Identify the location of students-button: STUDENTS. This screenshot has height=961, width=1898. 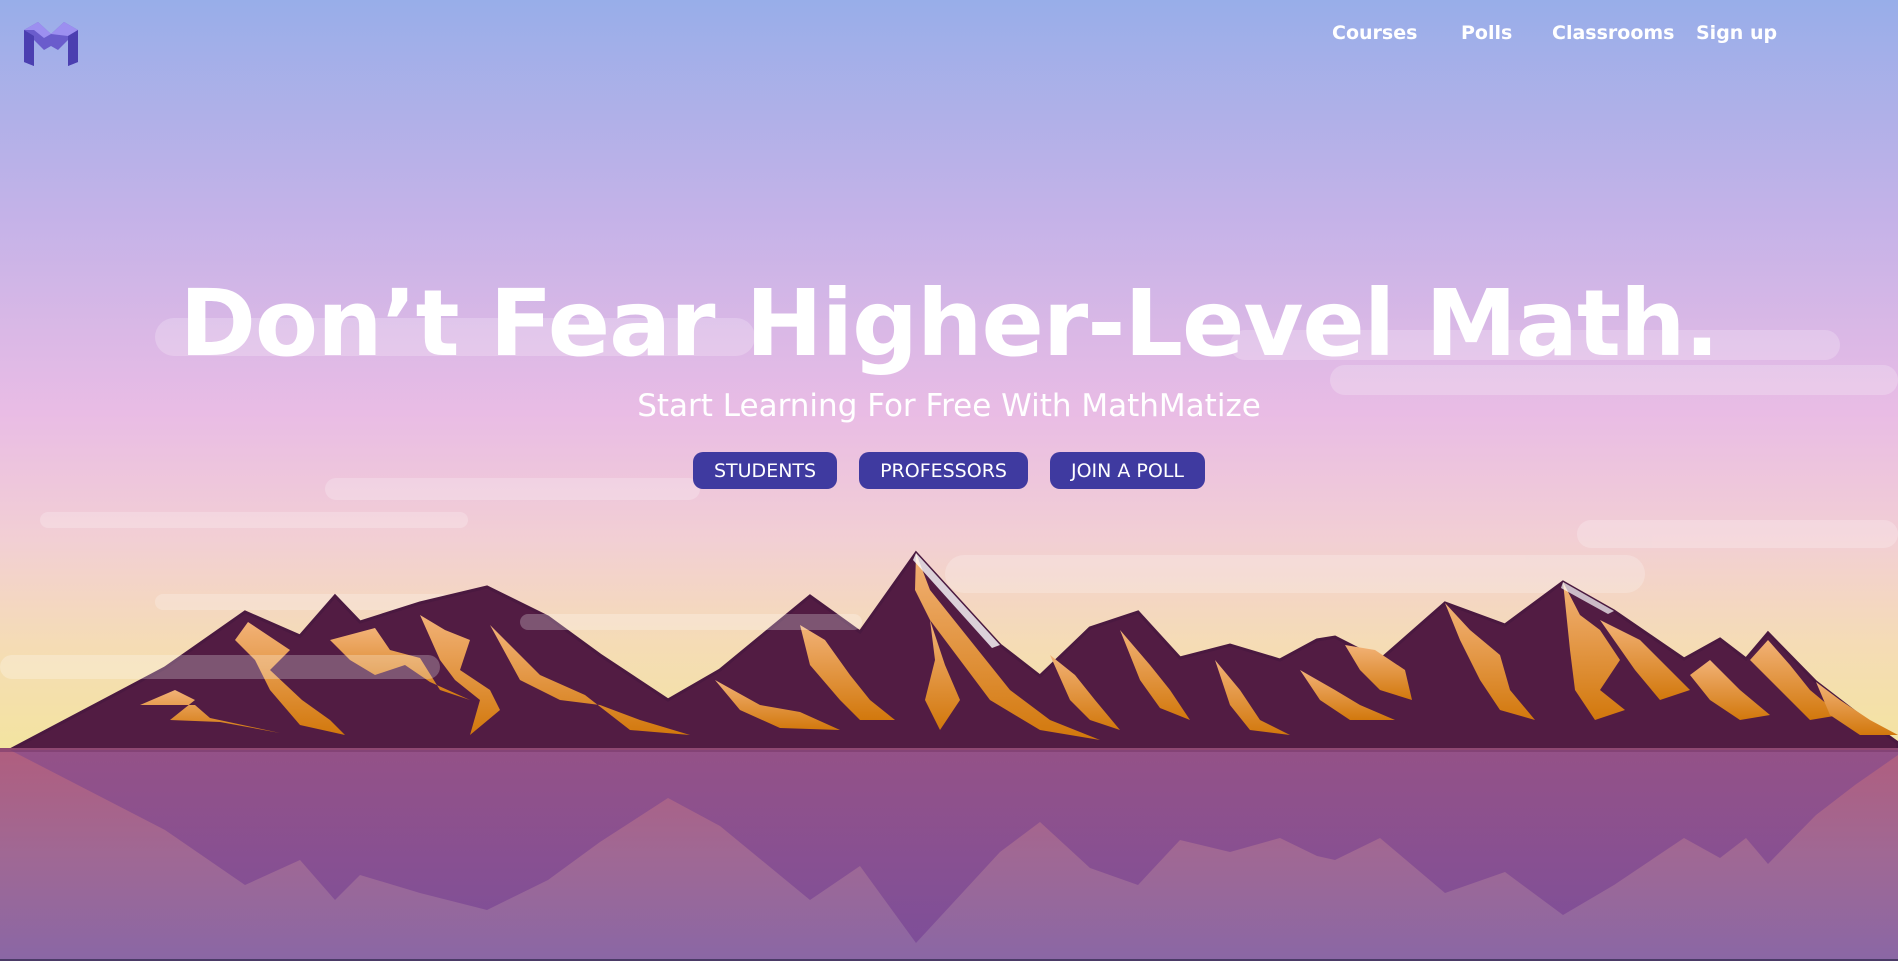
(765, 470).